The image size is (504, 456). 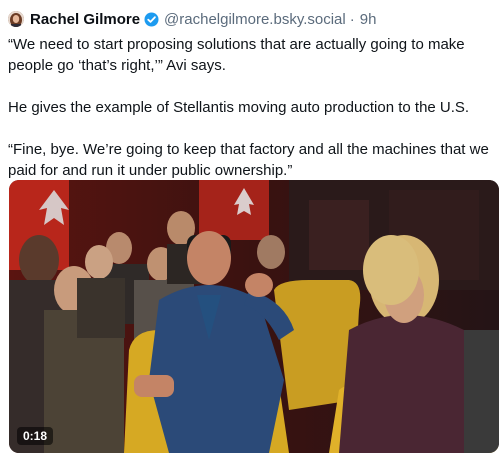 What do you see at coordinates (85, 19) in the screenshot?
I see `author-name: Rachel Gilmore` at bounding box center [85, 19].